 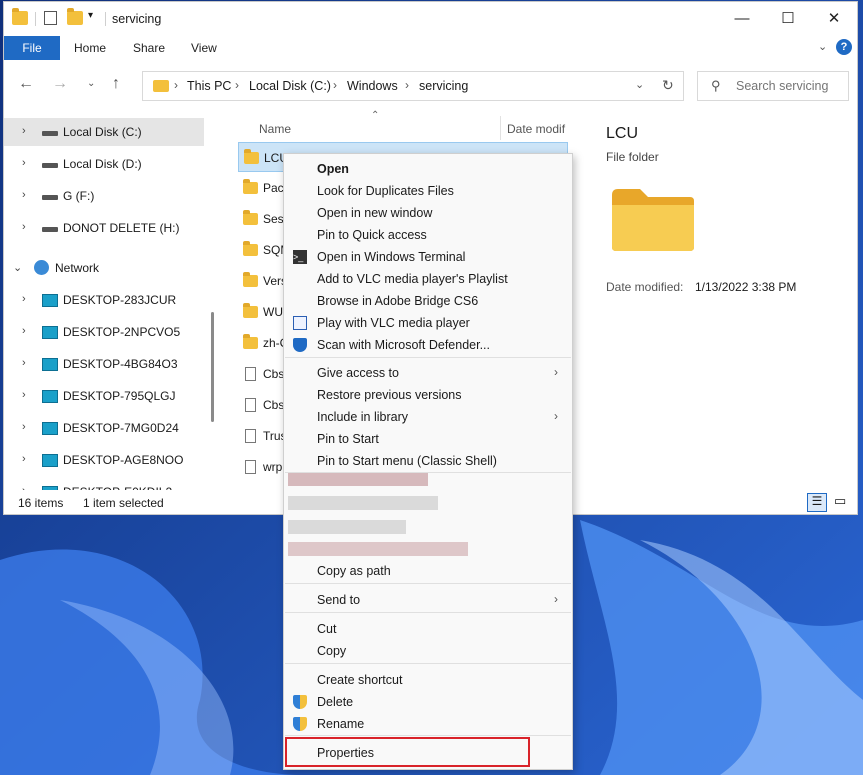 What do you see at coordinates (50, 197) in the screenshot?
I see `drive-icon` at bounding box center [50, 197].